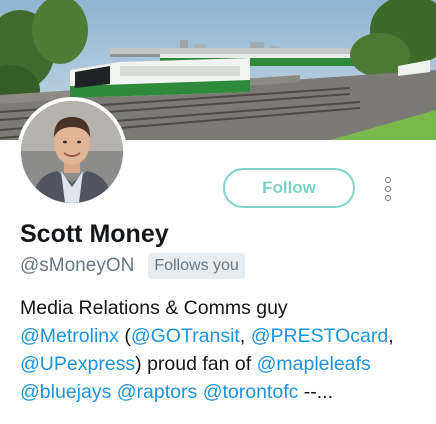 Image resolution: width=436 pixels, height=424 pixels. I want to click on mention-metrolinx: @Metrolinx, so click(69, 336).